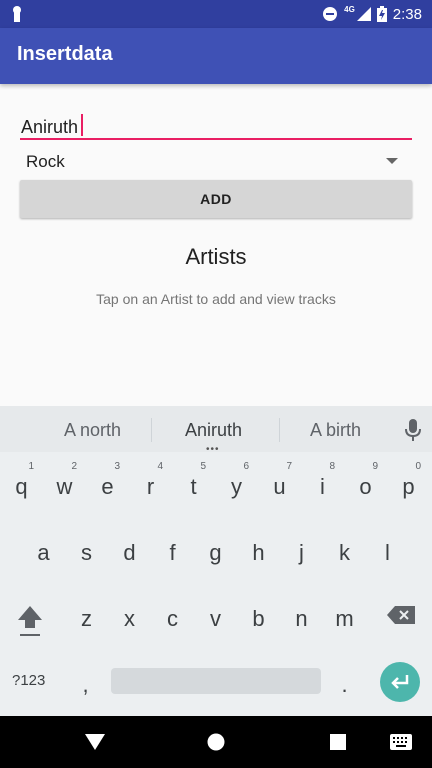 The width and height of the screenshot is (432, 768). What do you see at coordinates (216, 256) in the screenshot?
I see `artists-heading: Artists` at bounding box center [216, 256].